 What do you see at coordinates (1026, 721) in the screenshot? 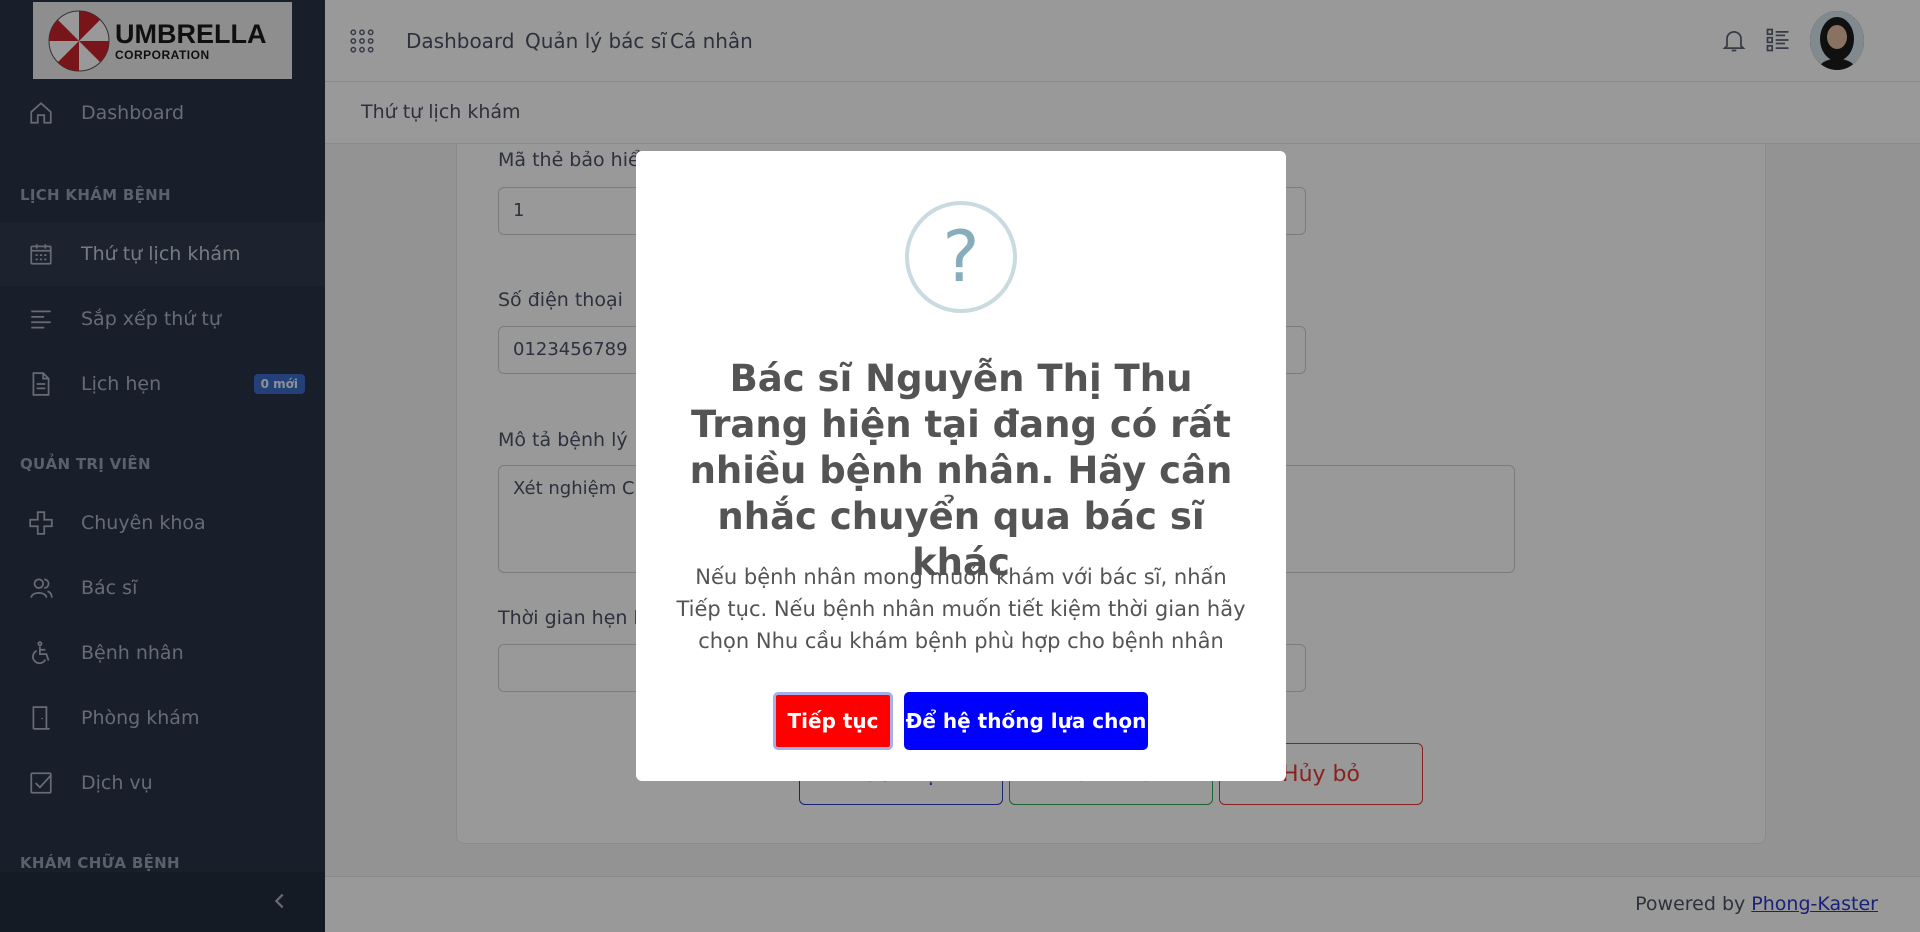
I see `let-system-choose-button: Để hệ thống lựa chọn` at bounding box center [1026, 721].